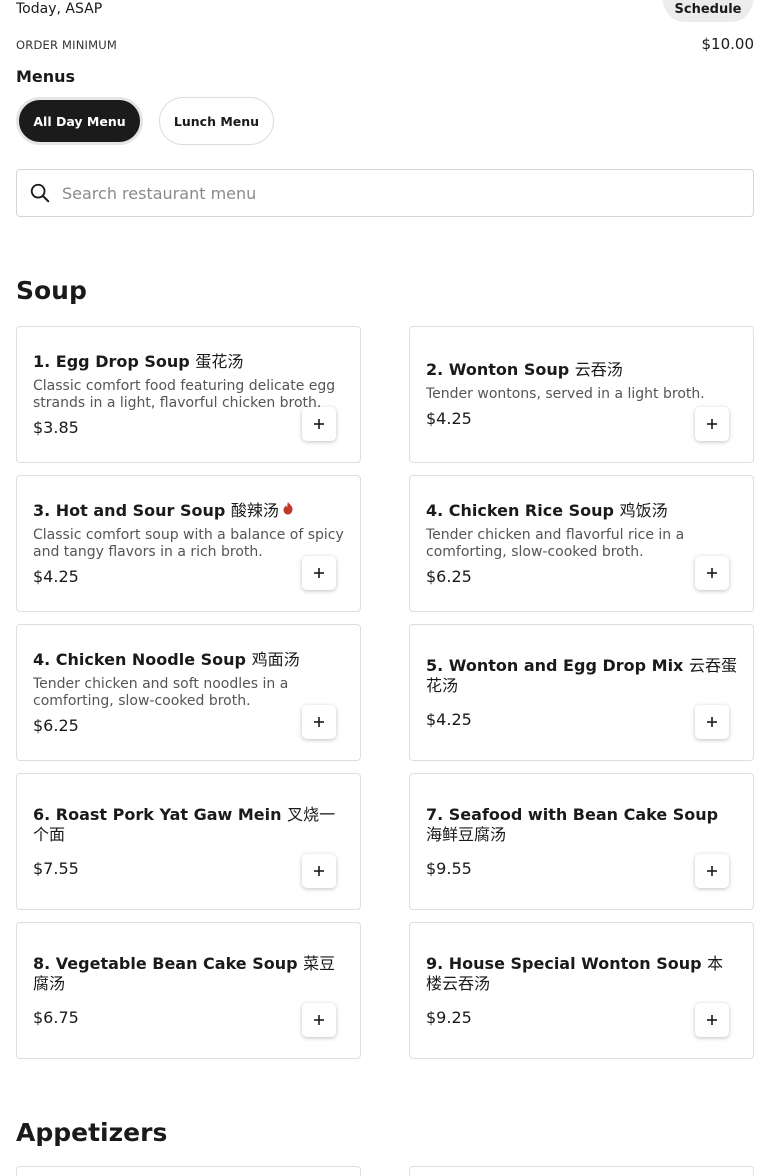 This screenshot has height=1176, width=770. Describe the element at coordinates (79, 121) in the screenshot. I see `tab-all-day-menu: All Day Menu` at that location.